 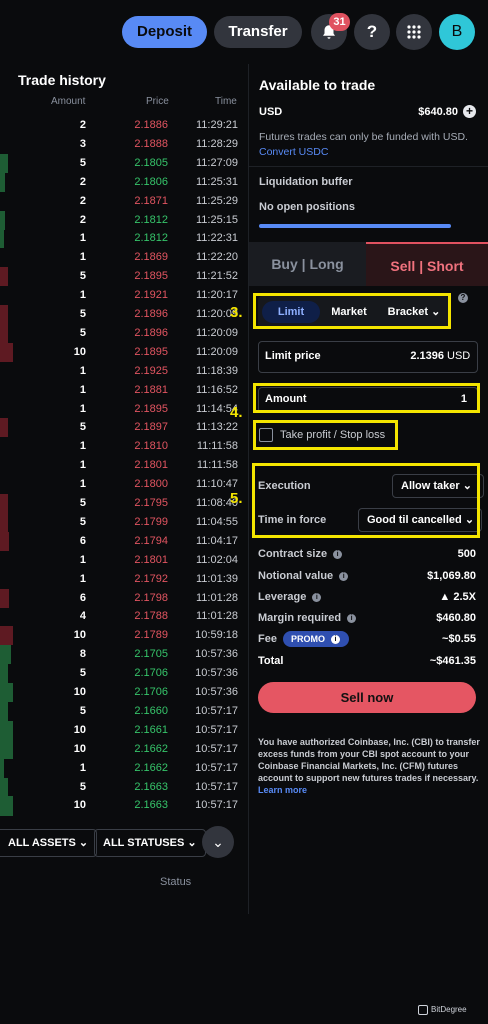 What do you see at coordinates (216, 219) in the screenshot?
I see `trade-time: 11:25:15` at bounding box center [216, 219].